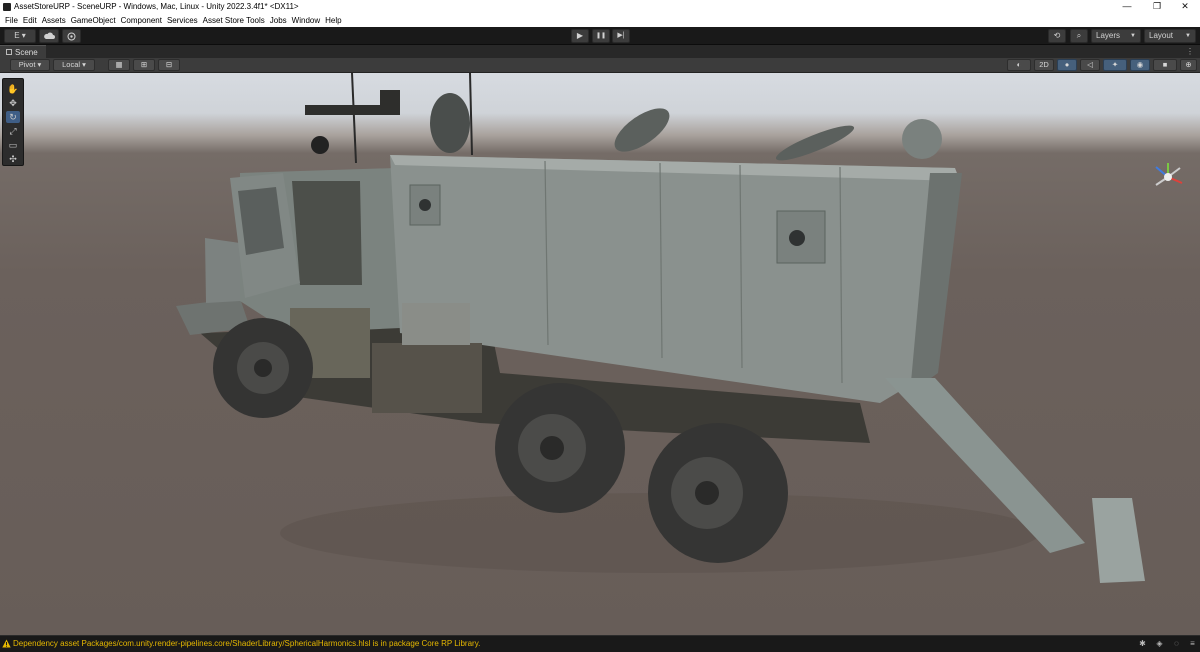  I want to click on scene-toolbar: Pivot ▾ Local ▾ ▦ ⊞ ⊟ ◐ 2D ● ◁ ✦ ◉ ■ ⊕, so click(600, 65).